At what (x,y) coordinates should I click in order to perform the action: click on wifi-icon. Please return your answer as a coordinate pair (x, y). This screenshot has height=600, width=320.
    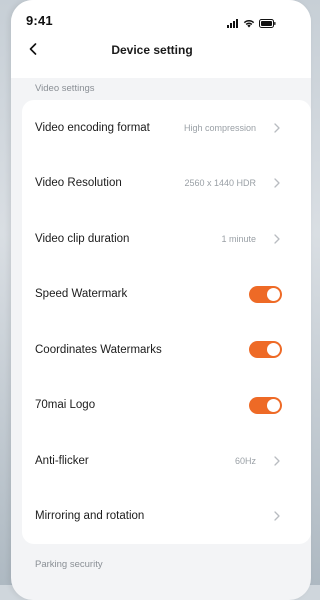
    Looking at the image, I should click on (249, 24).